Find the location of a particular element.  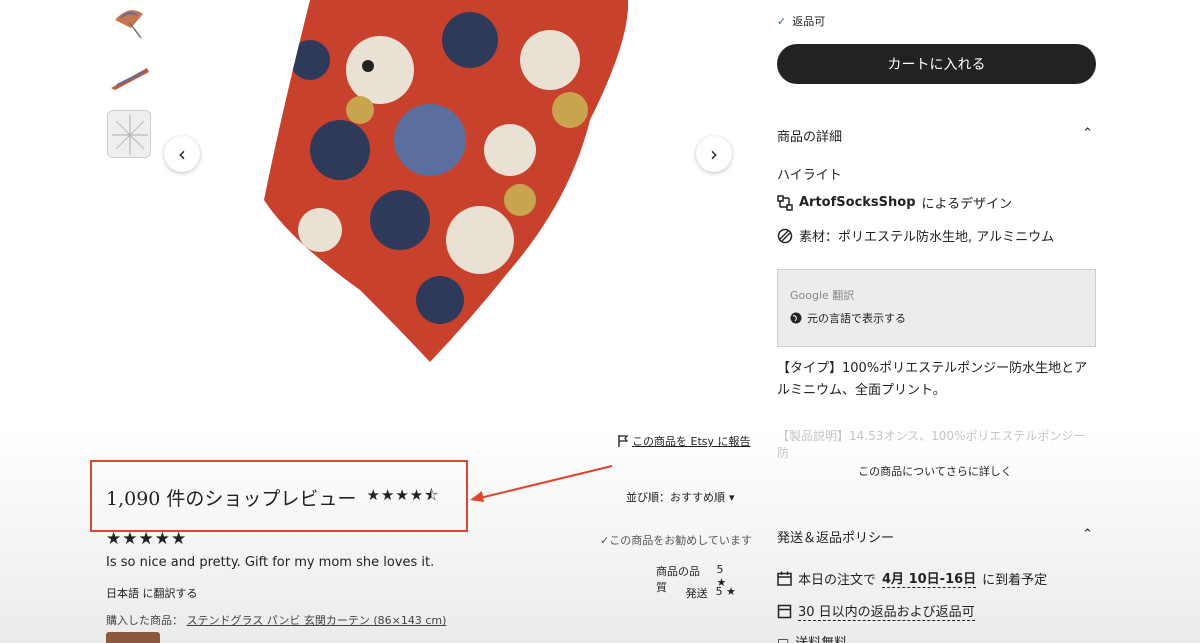

item-description: 【タイプ】100%ポリエステルポンジー防水生地とアルミニウム、全面プリント。 is located at coordinates (932, 379).